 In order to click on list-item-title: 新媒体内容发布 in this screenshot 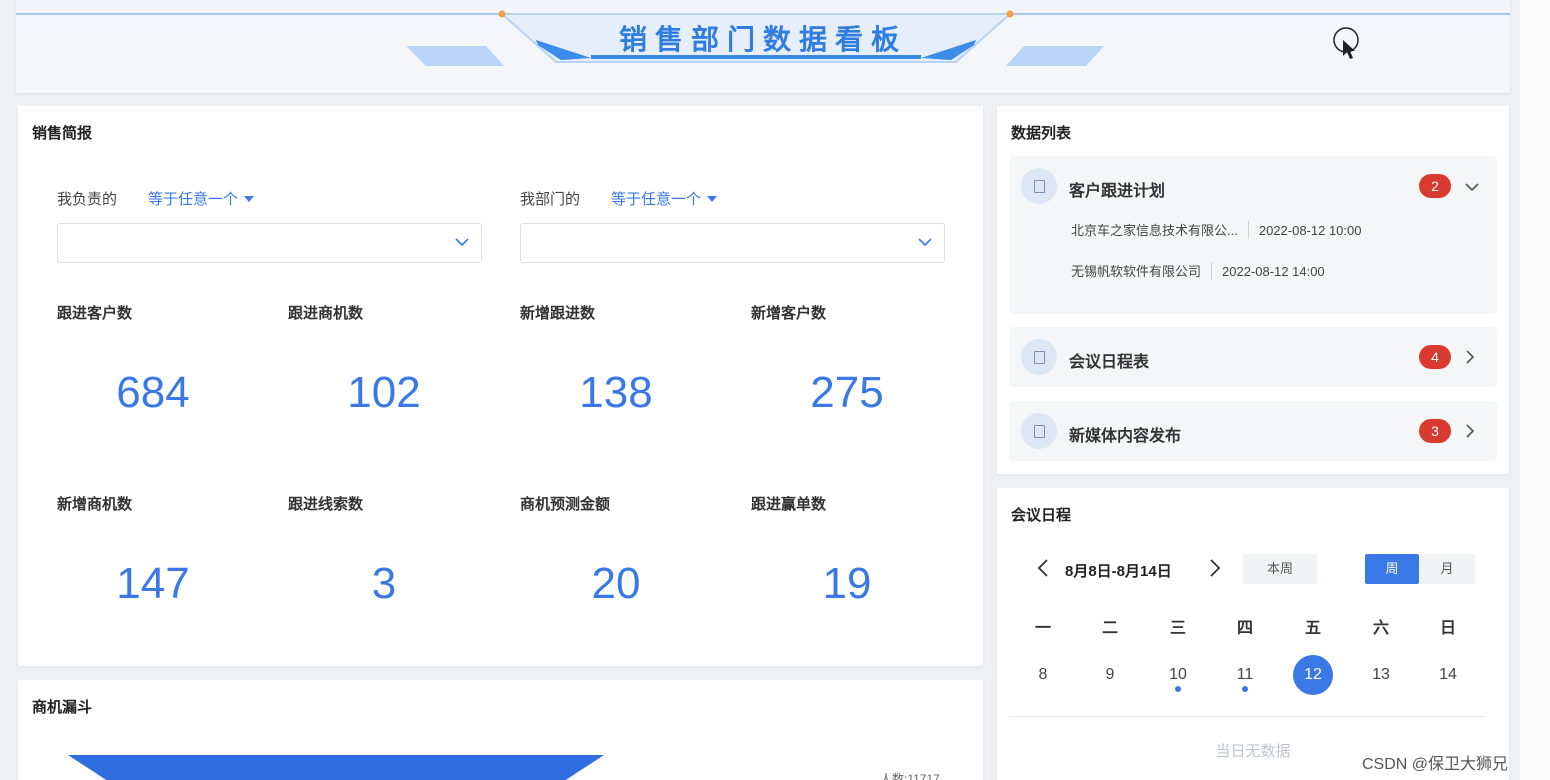, I will do `click(1125, 436)`.